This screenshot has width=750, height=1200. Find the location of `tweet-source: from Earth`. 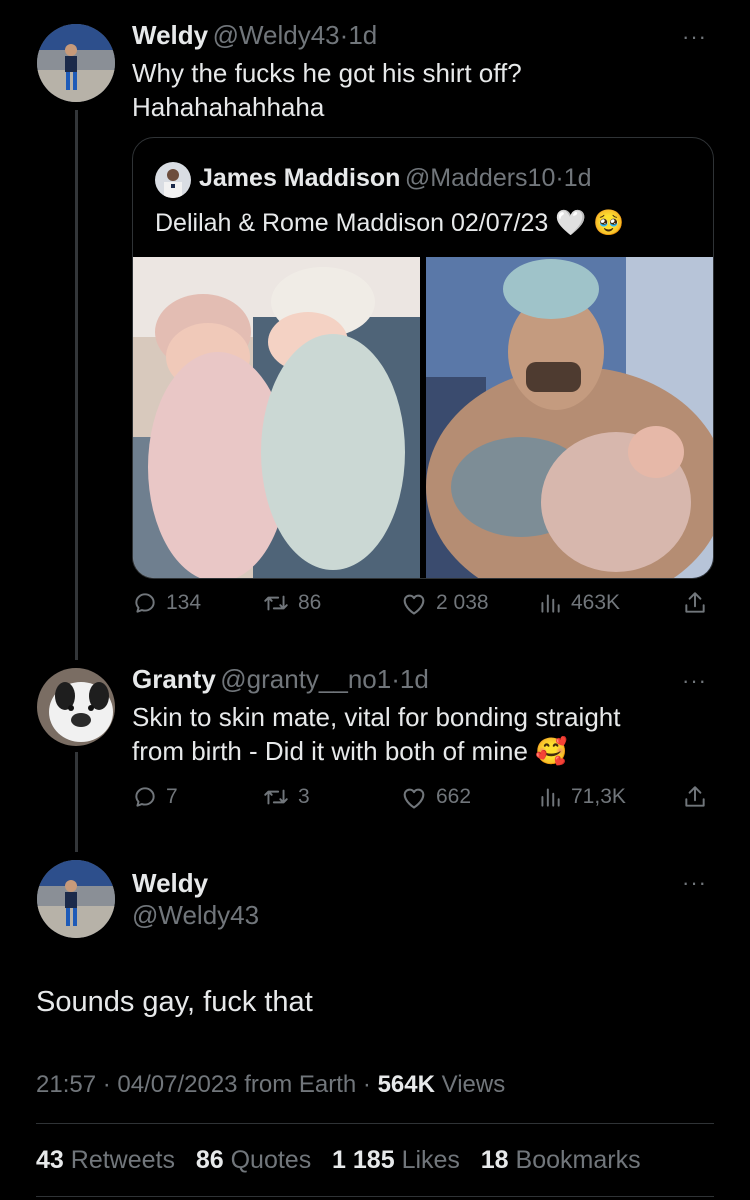

tweet-source: from Earth is located at coordinates (300, 1084).